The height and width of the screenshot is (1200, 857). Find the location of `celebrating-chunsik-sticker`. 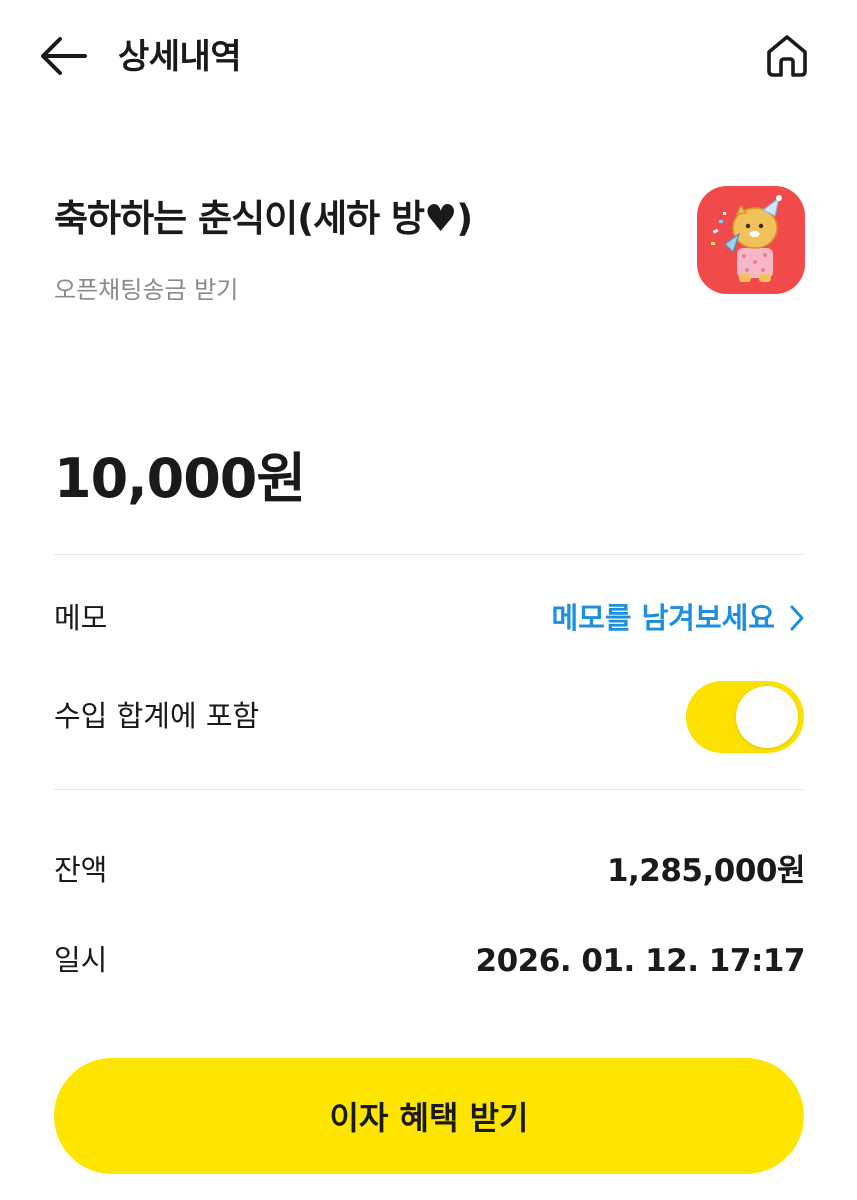

celebrating-chunsik-sticker is located at coordinates (751, 240).